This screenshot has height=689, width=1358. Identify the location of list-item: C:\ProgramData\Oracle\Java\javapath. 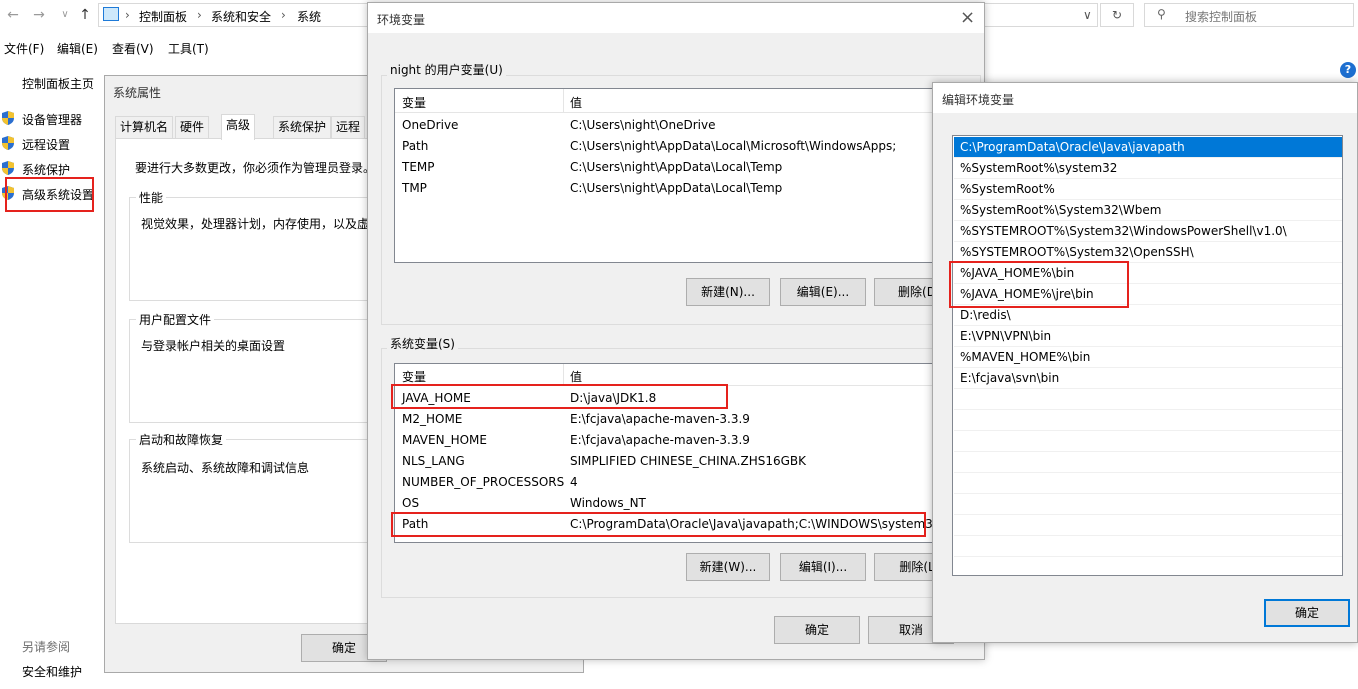
(1148, 147).